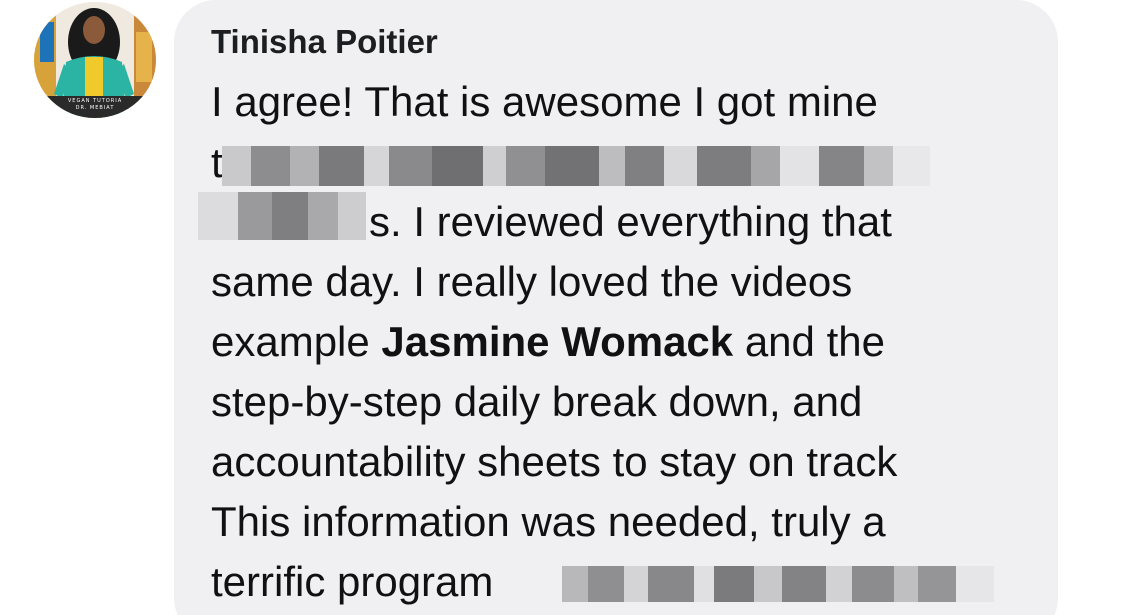 Image resolution: width=1125 pixels, height=615 pixels. I want to click on comment-line-3: s. I reviewed everything that, so click(630, 221).